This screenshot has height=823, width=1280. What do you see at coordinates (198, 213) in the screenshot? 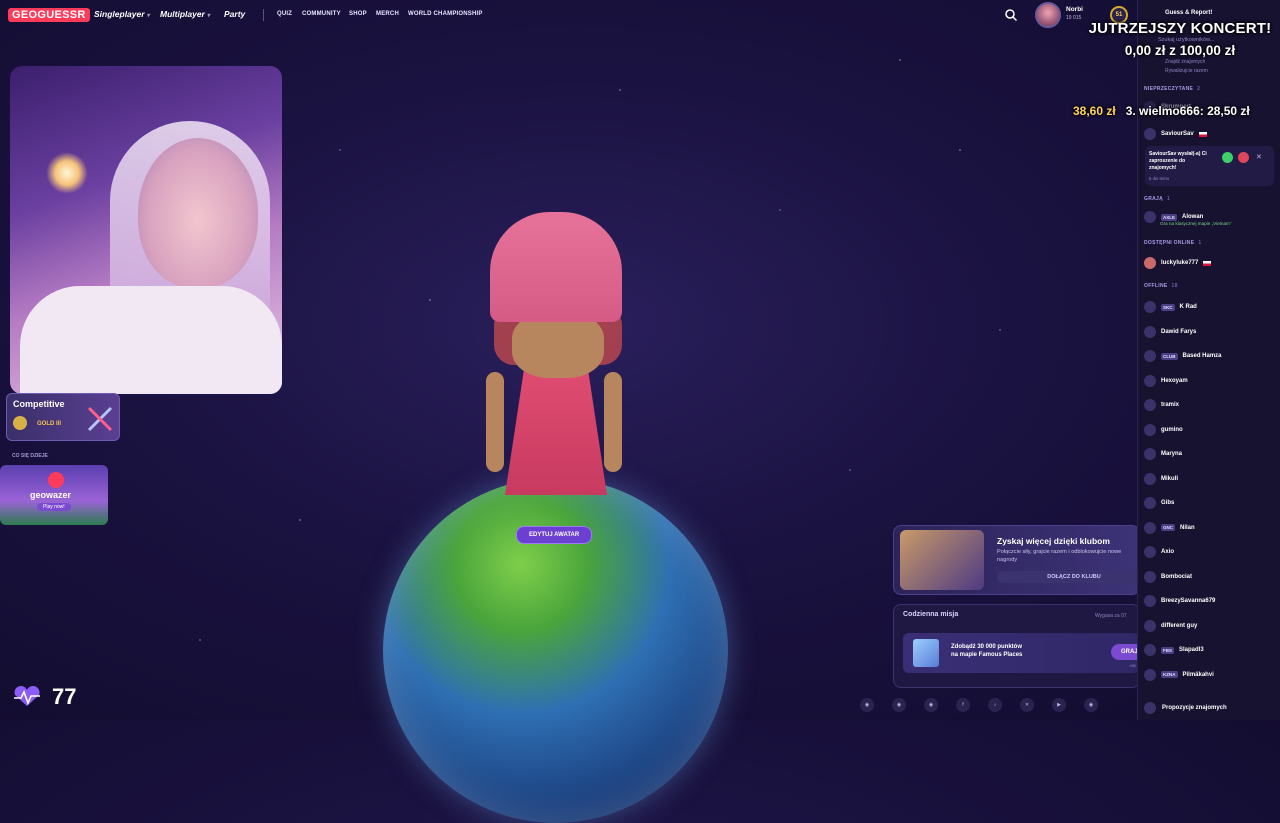
I see `streamer-face` at bounding box center [198, 213].